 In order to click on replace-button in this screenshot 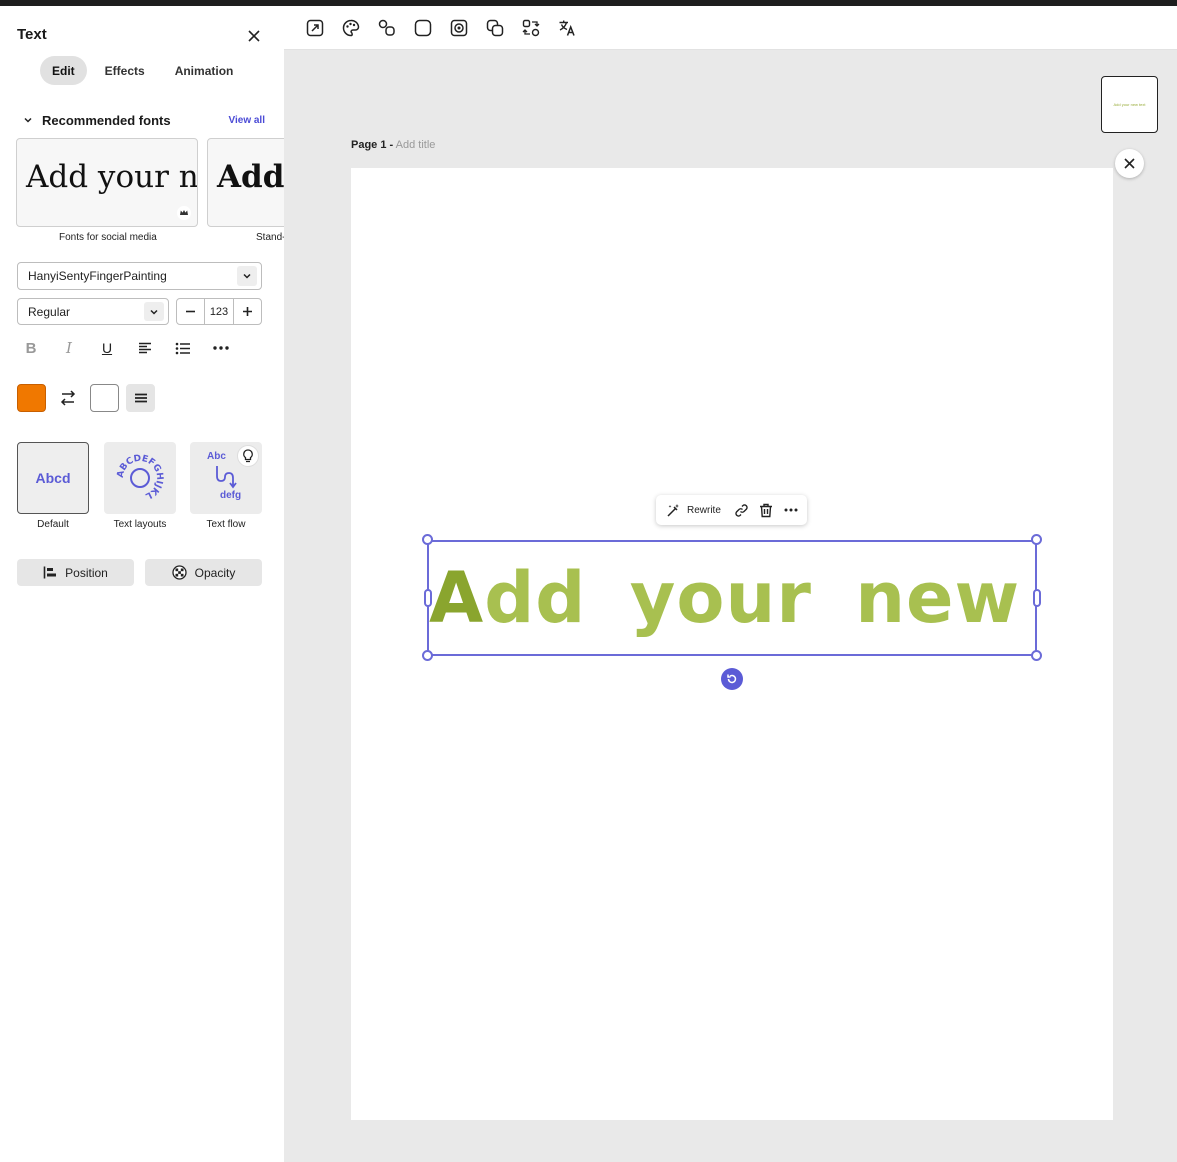, I will do `click(531, 28)`.